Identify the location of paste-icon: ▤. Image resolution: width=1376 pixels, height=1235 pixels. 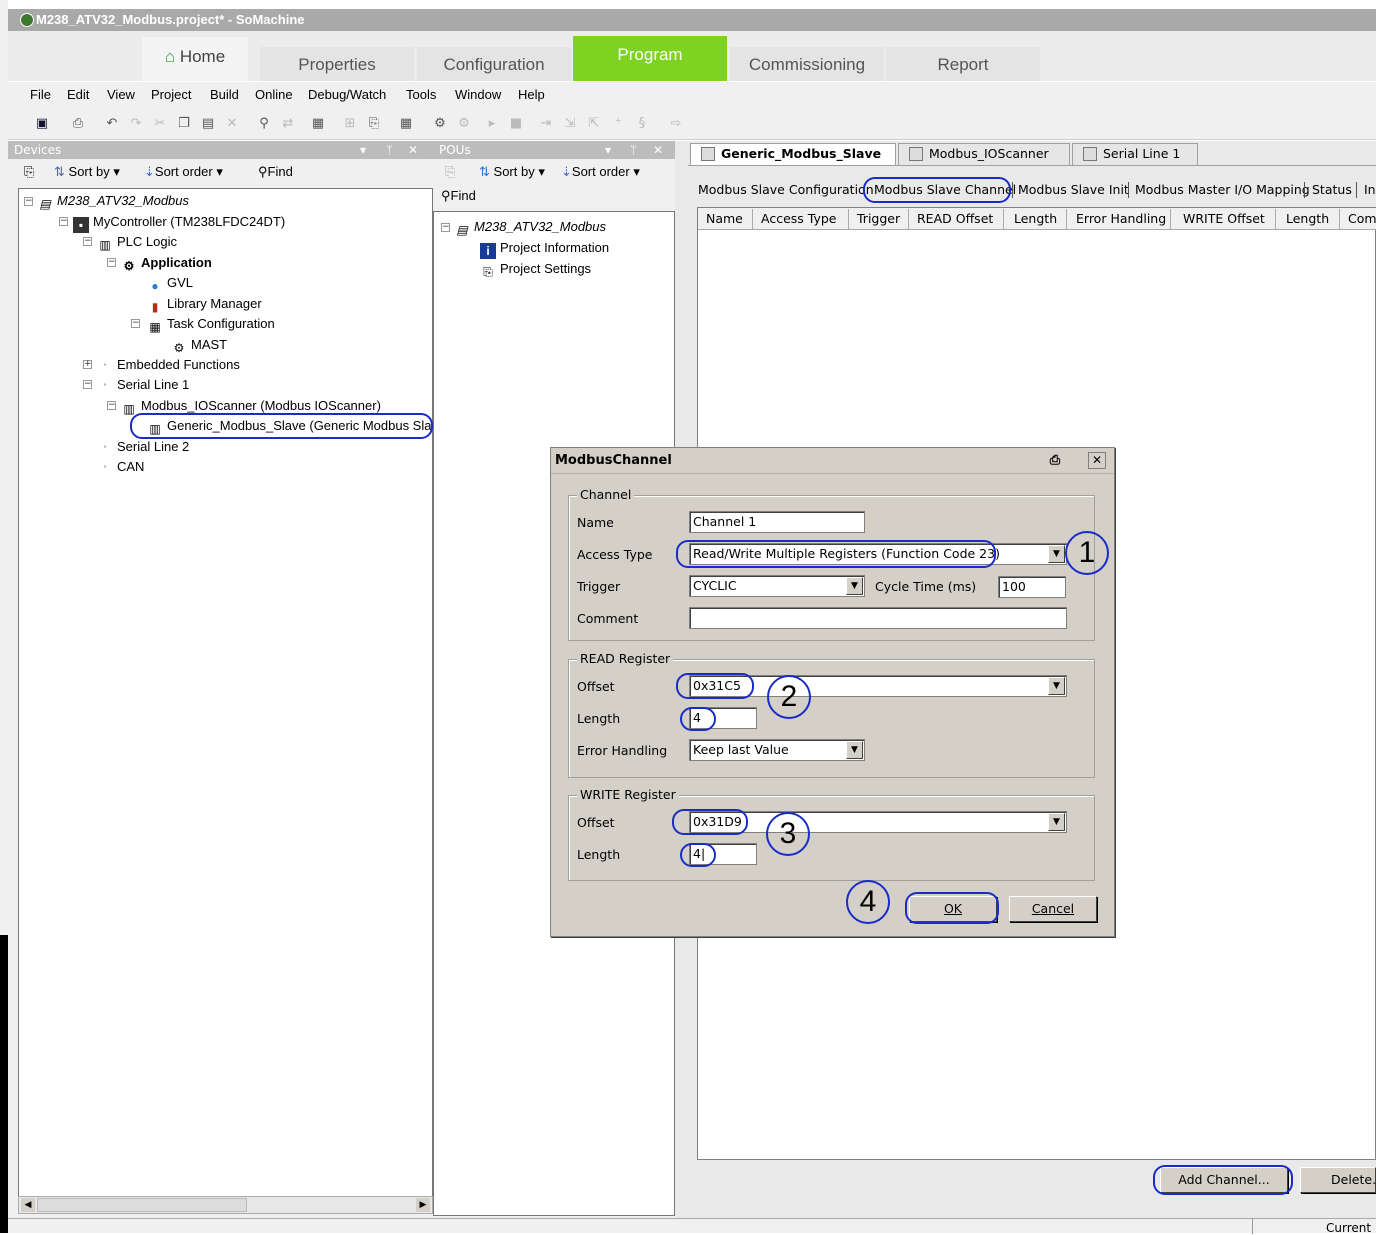
(208, 124).